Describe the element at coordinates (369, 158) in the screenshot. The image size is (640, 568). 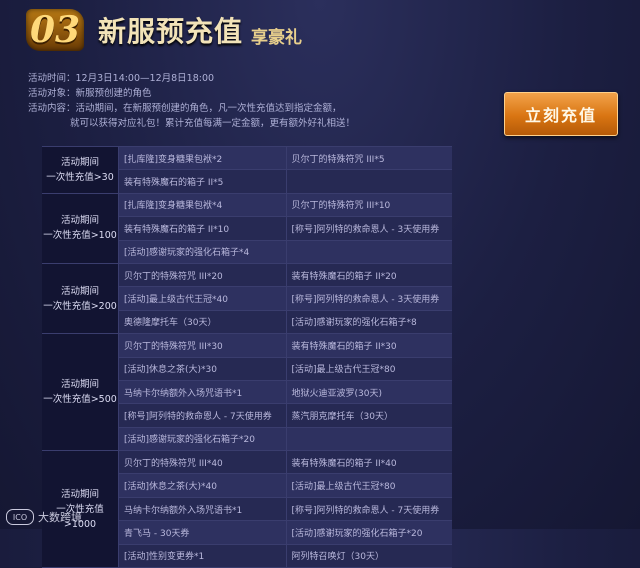
I see `reward-item: 贝尔丁的特殊符咒 III*5` at that location.